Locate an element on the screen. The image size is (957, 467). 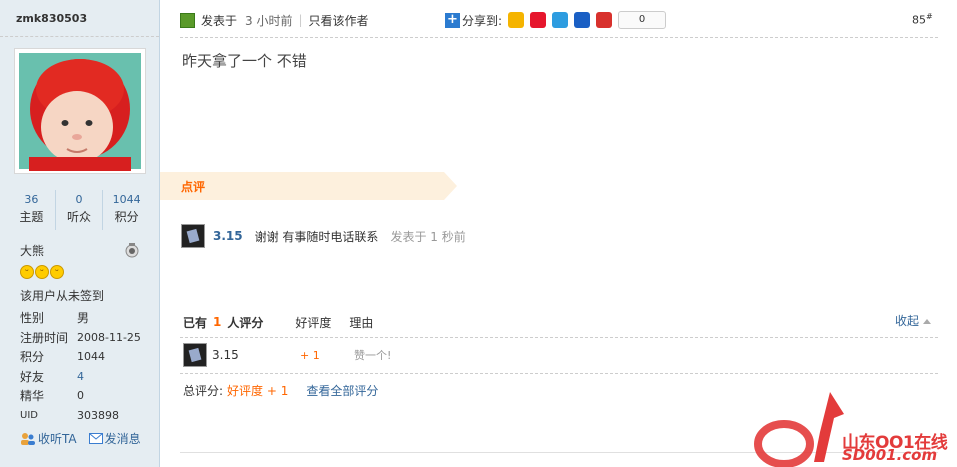
total-label: 总评分: is located at coordinates (203, 391).